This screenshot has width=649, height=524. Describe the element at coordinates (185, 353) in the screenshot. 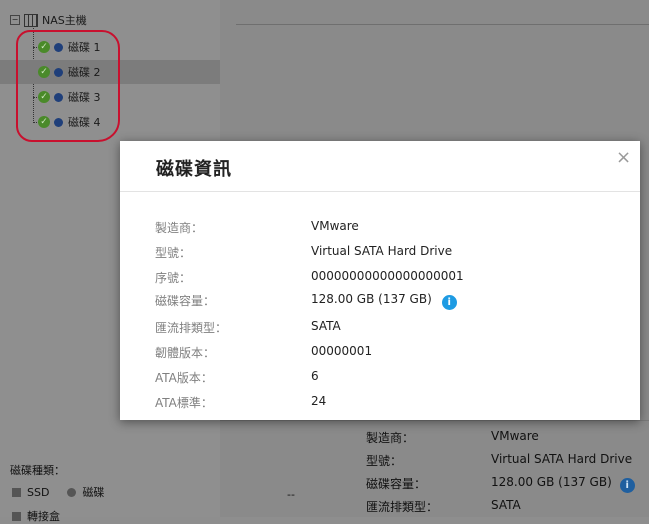

I see `info-key: 韌體版本：` at that location.